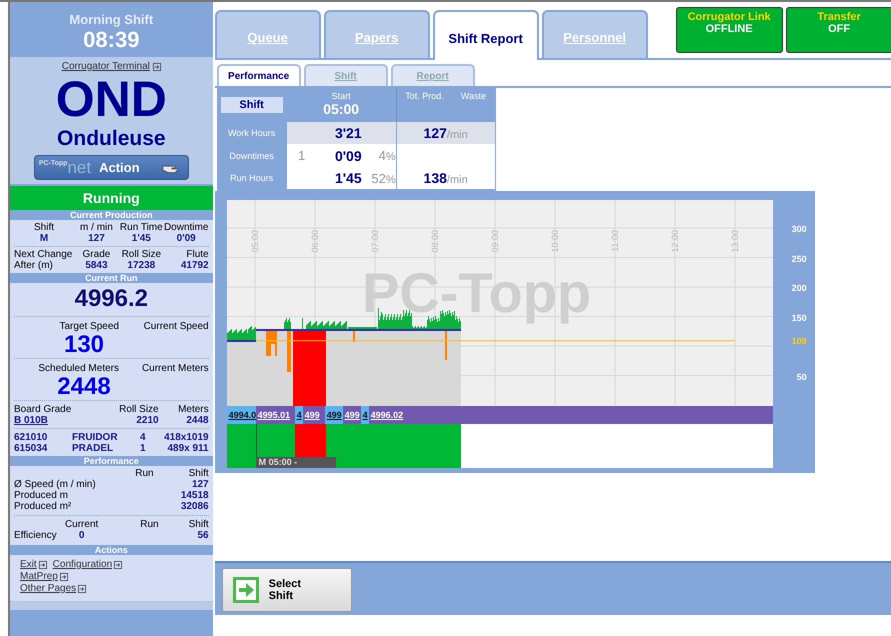  I want to click on axis-label: 150, so click(799, 318).